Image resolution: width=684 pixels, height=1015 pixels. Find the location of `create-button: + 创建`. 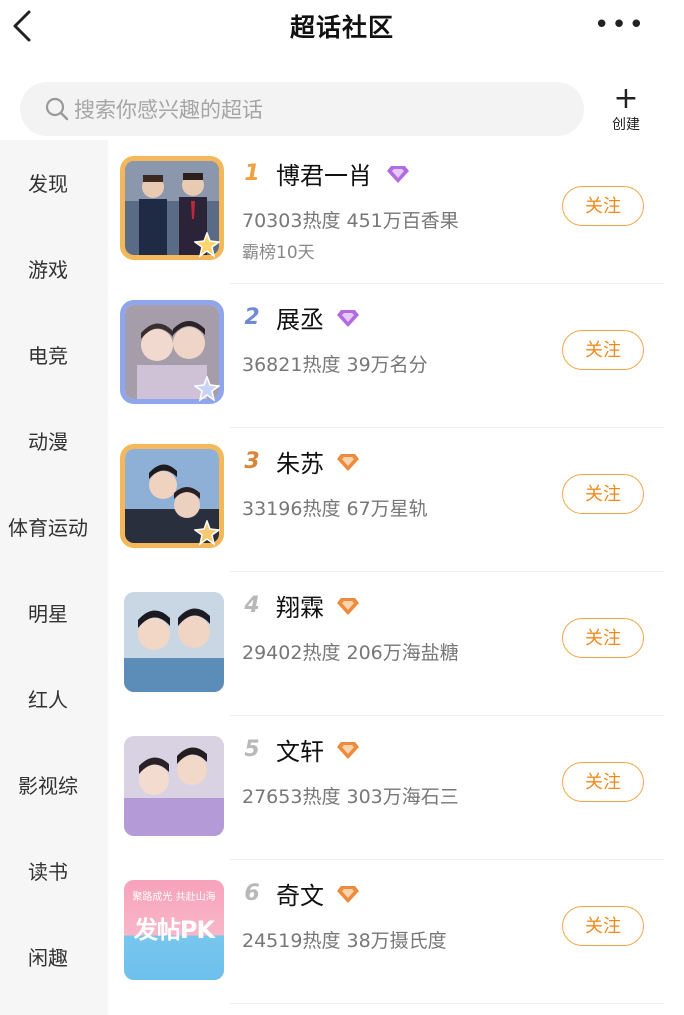

create-button: + 创建 is located at coordinates (626, 107).